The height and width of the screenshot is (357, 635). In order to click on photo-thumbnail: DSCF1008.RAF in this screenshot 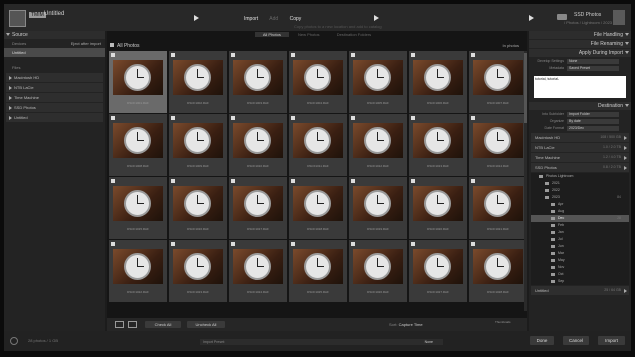, I will do `click(138, 145)`.